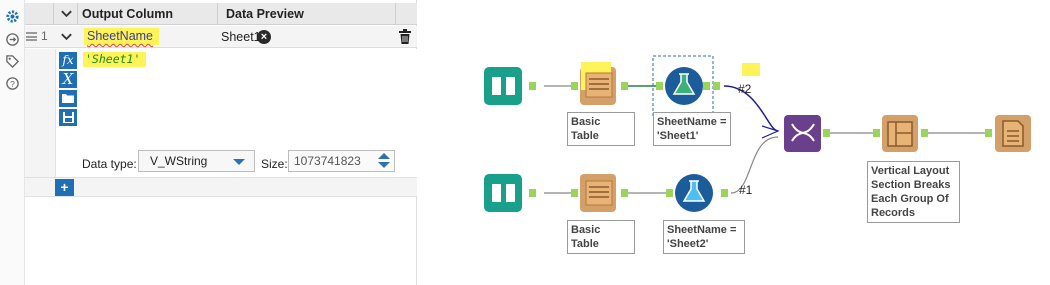 This screenshot has width=1050, height=285. I want to click on output-column-name: SheetName, so click(122, 36).